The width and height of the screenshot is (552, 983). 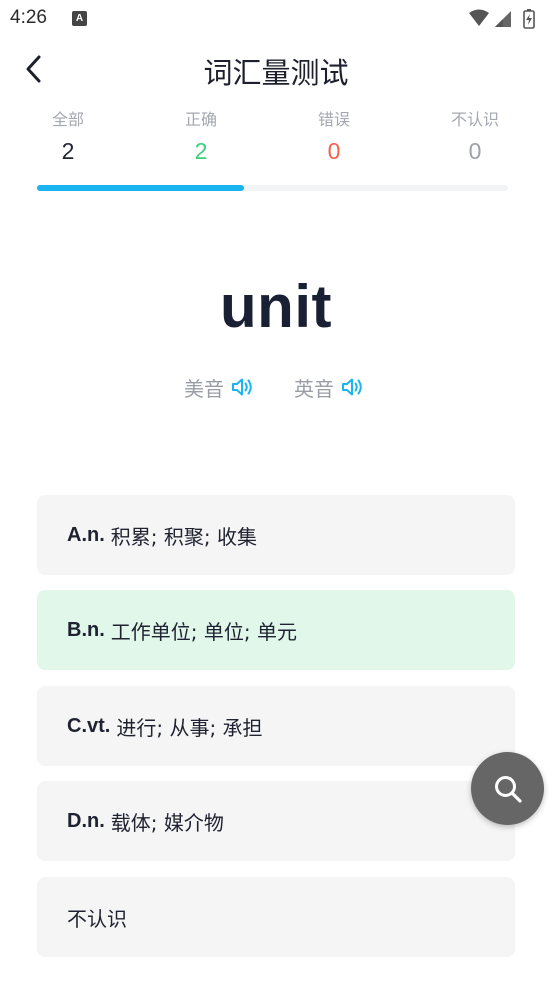 What do you see at coordinates (86, 820) in the screenshot?
I see `option-prefix: D.n.` at bounding box center [86, 820].